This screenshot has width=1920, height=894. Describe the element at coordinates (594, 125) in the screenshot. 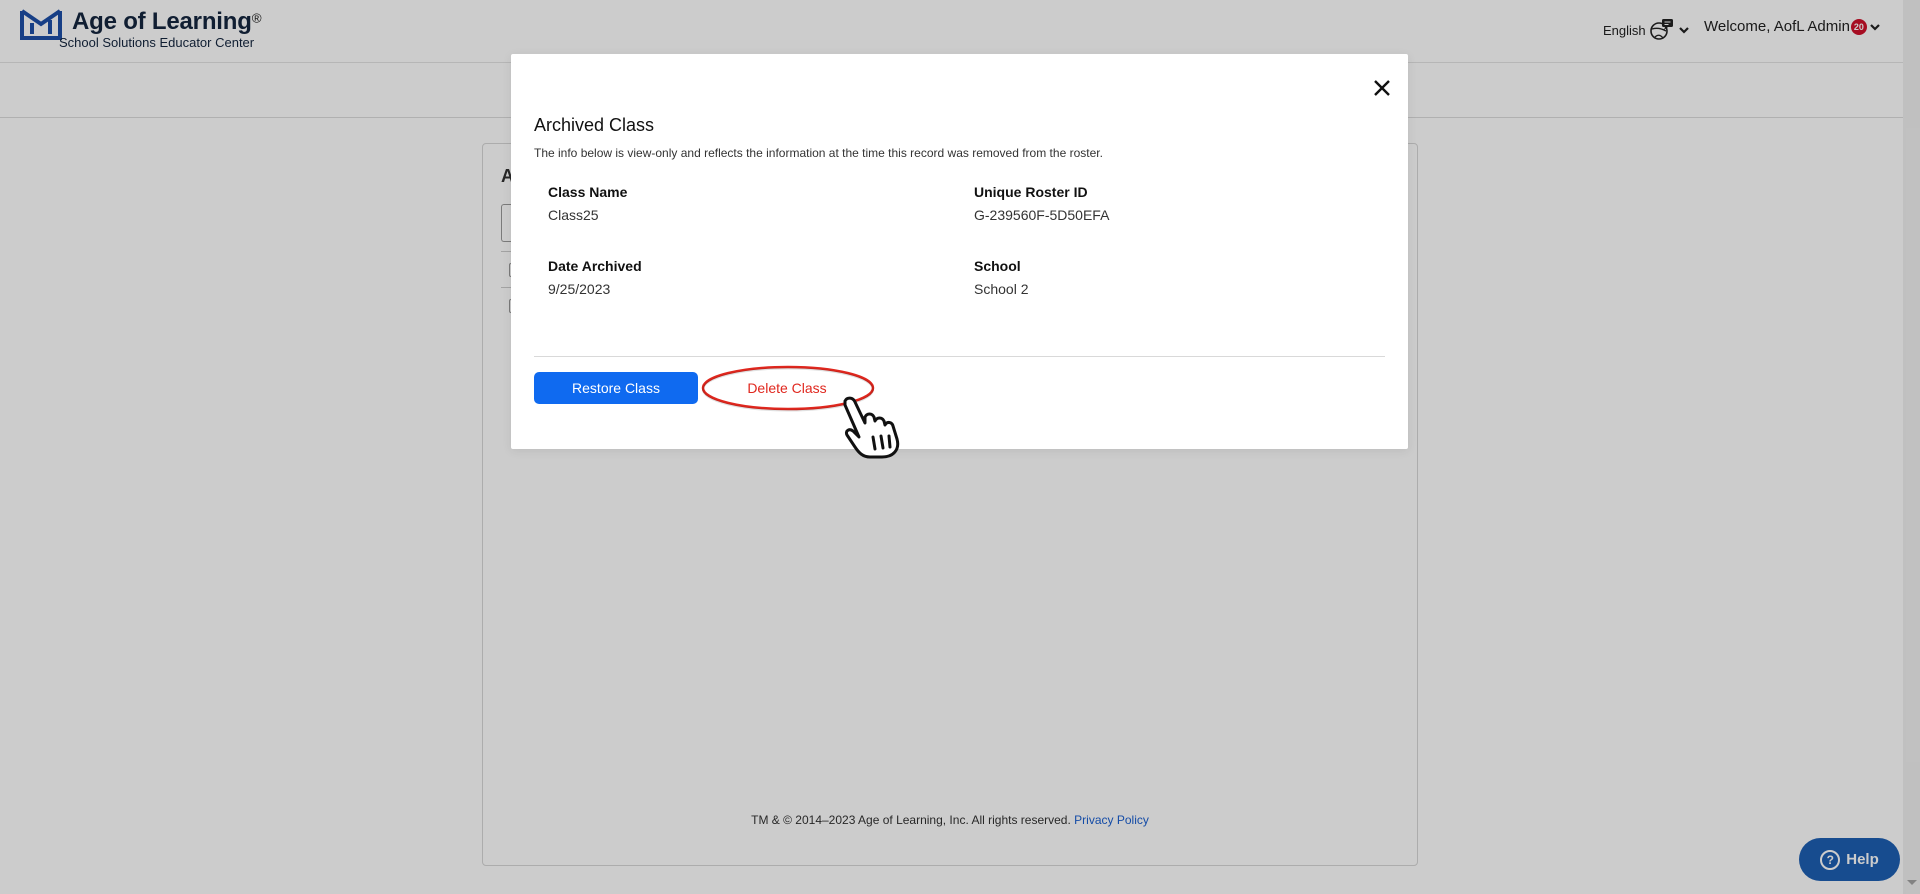

I see `dialog-title: Archived Class` at that location.